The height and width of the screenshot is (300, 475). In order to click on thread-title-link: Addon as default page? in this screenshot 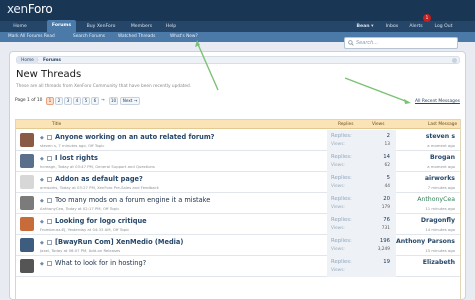, I will do `click(99, 179)`.